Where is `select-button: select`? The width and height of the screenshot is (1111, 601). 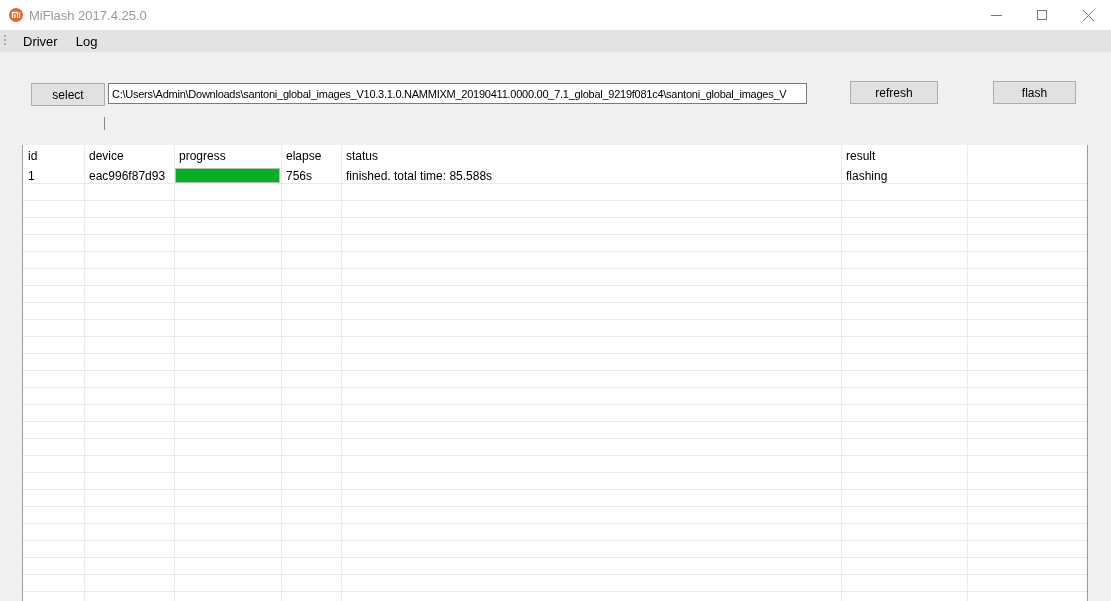
select-button: select is located at coordinates (68, 94).